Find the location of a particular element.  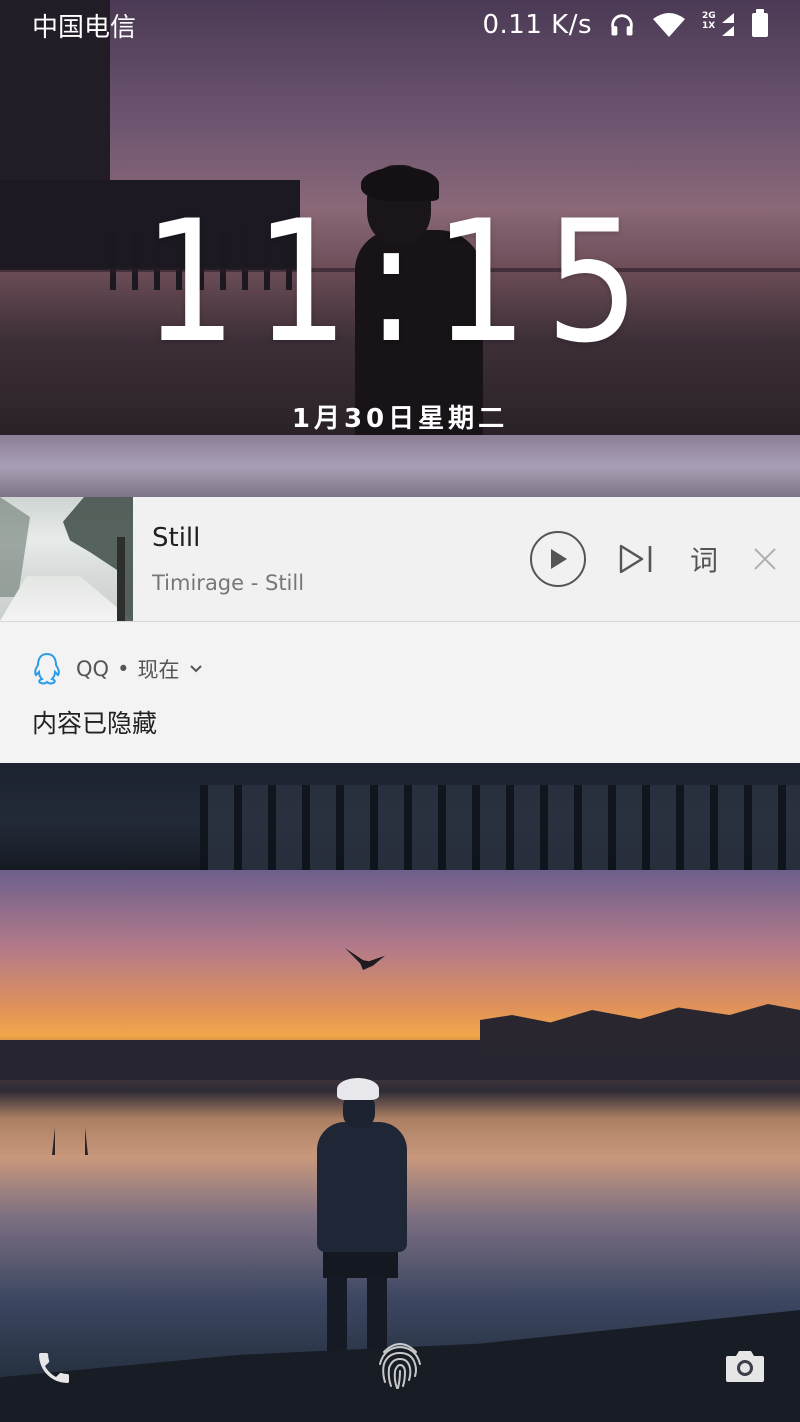

music-info: Still Timirage - Still is located at coordinates (331, 559).